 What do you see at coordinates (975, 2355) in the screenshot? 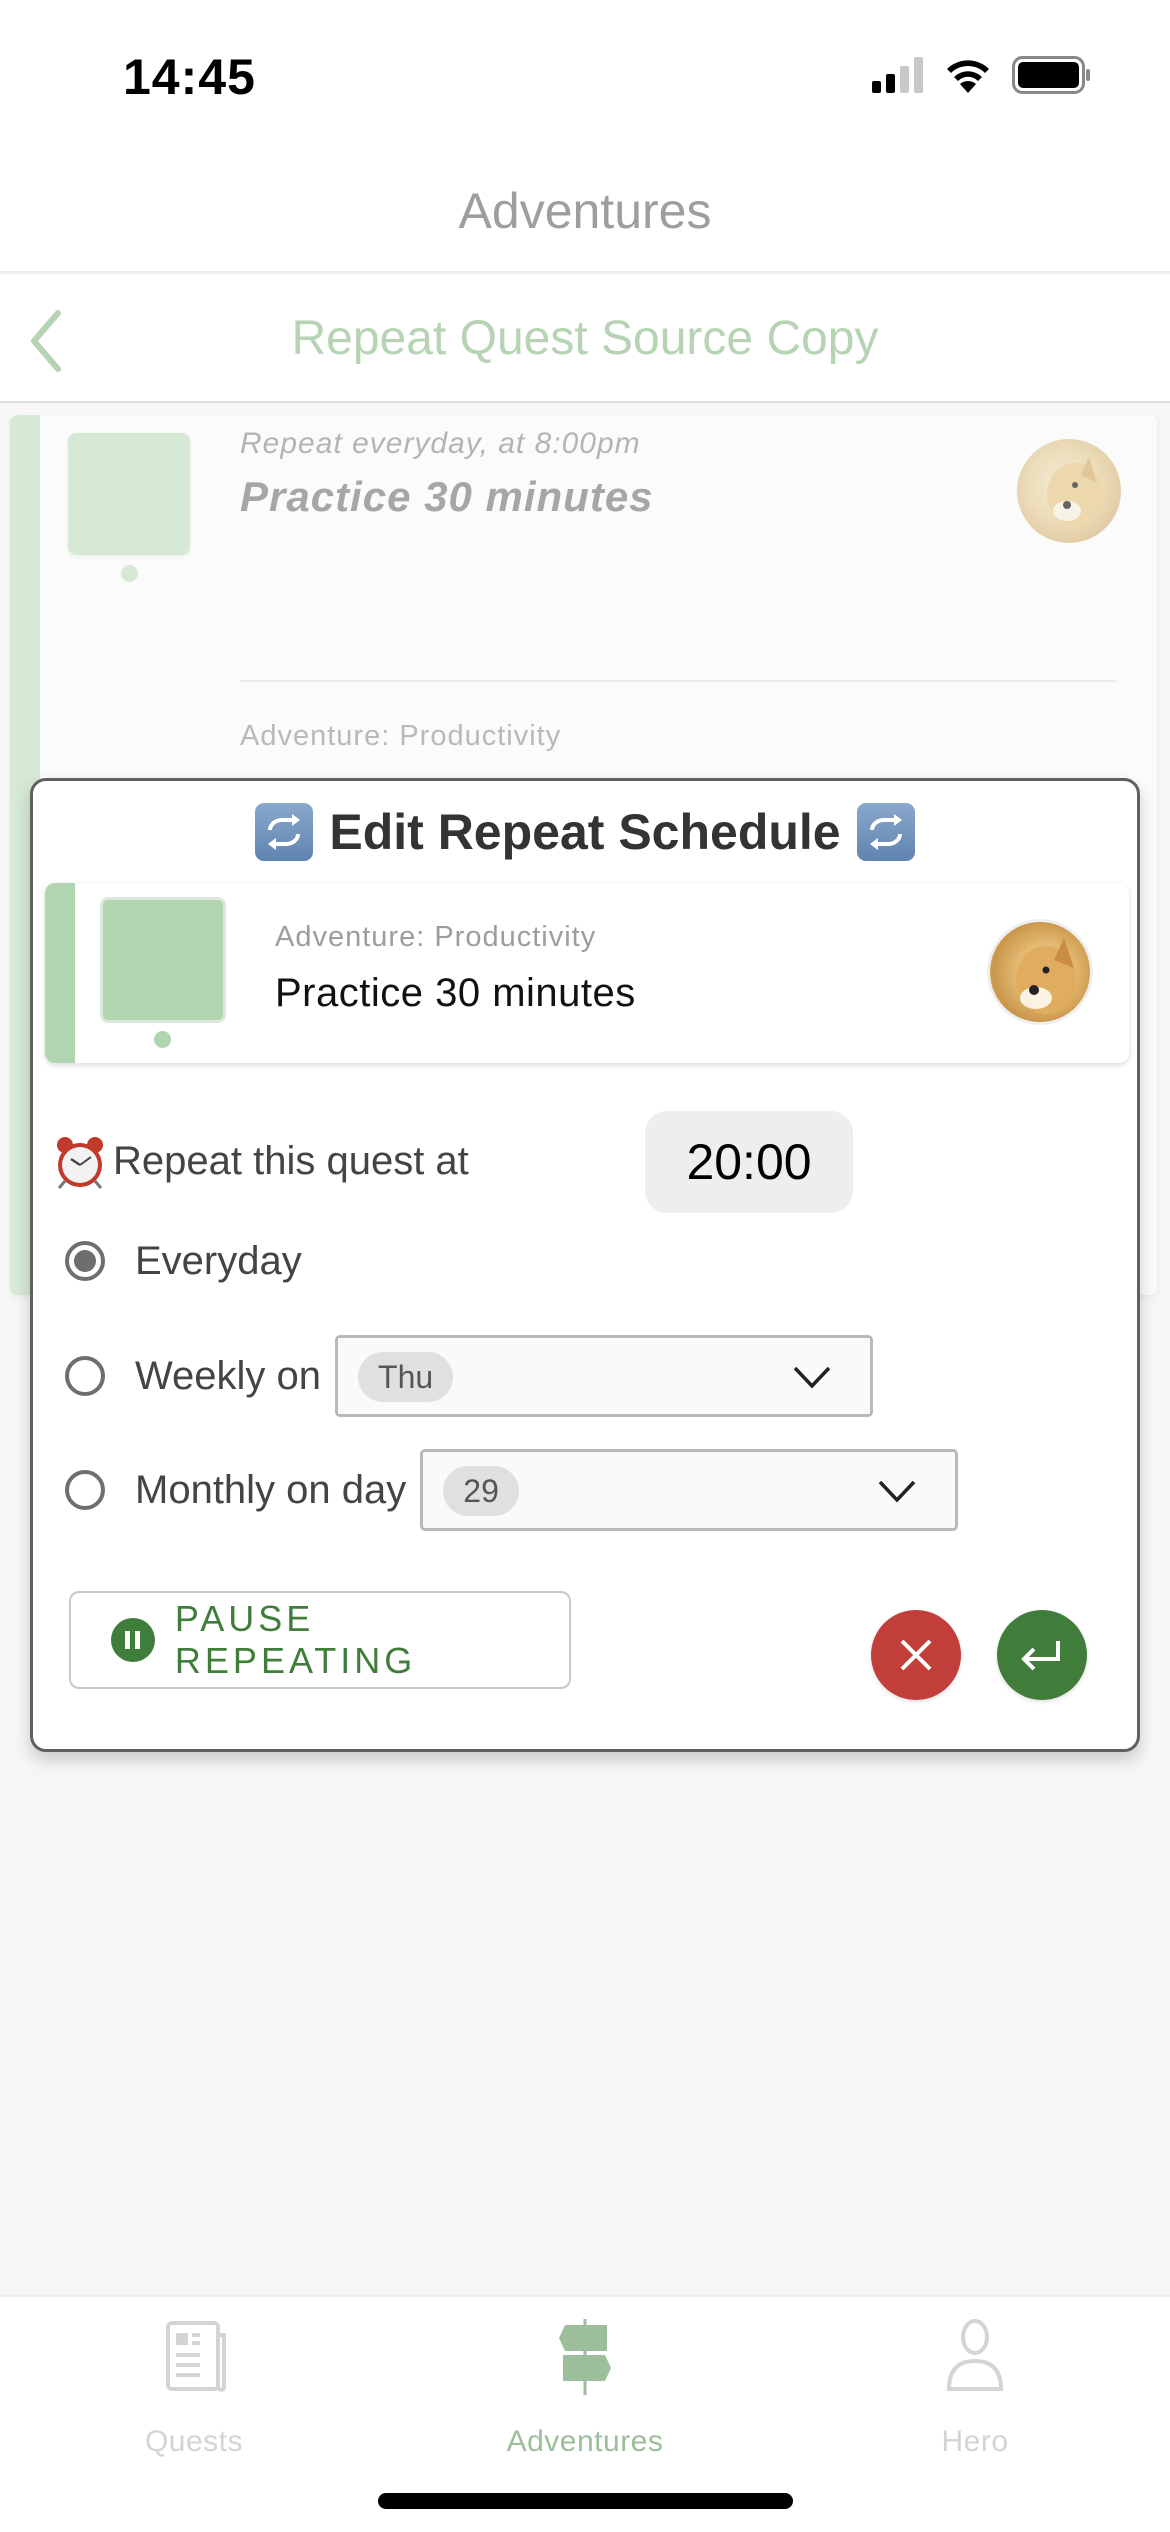
I see `person-icon` at bounding box center [975, 2355].